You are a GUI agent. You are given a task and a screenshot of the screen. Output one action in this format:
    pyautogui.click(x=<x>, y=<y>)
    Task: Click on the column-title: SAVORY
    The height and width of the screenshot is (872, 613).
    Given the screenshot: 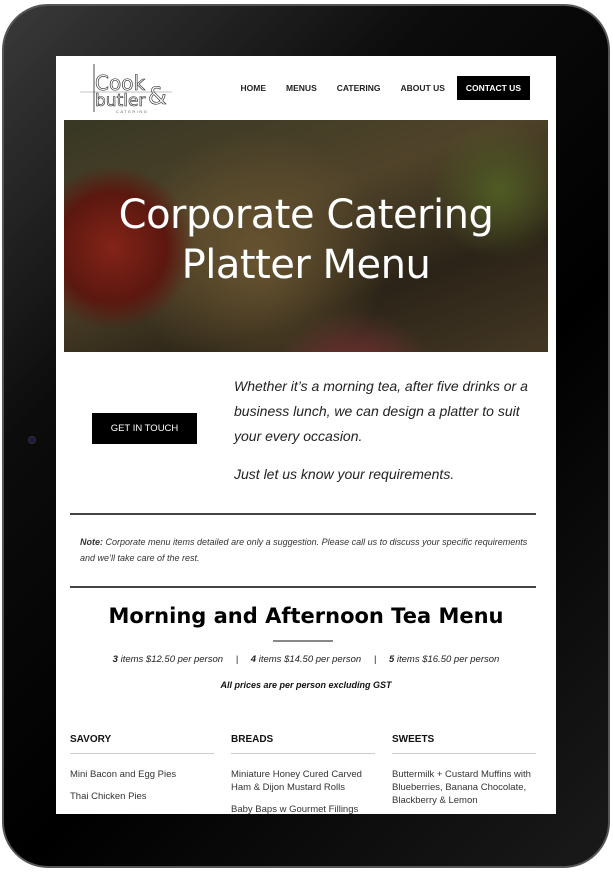 What is the action you would take?
    pyautogui.click(x=142, y=744)
    